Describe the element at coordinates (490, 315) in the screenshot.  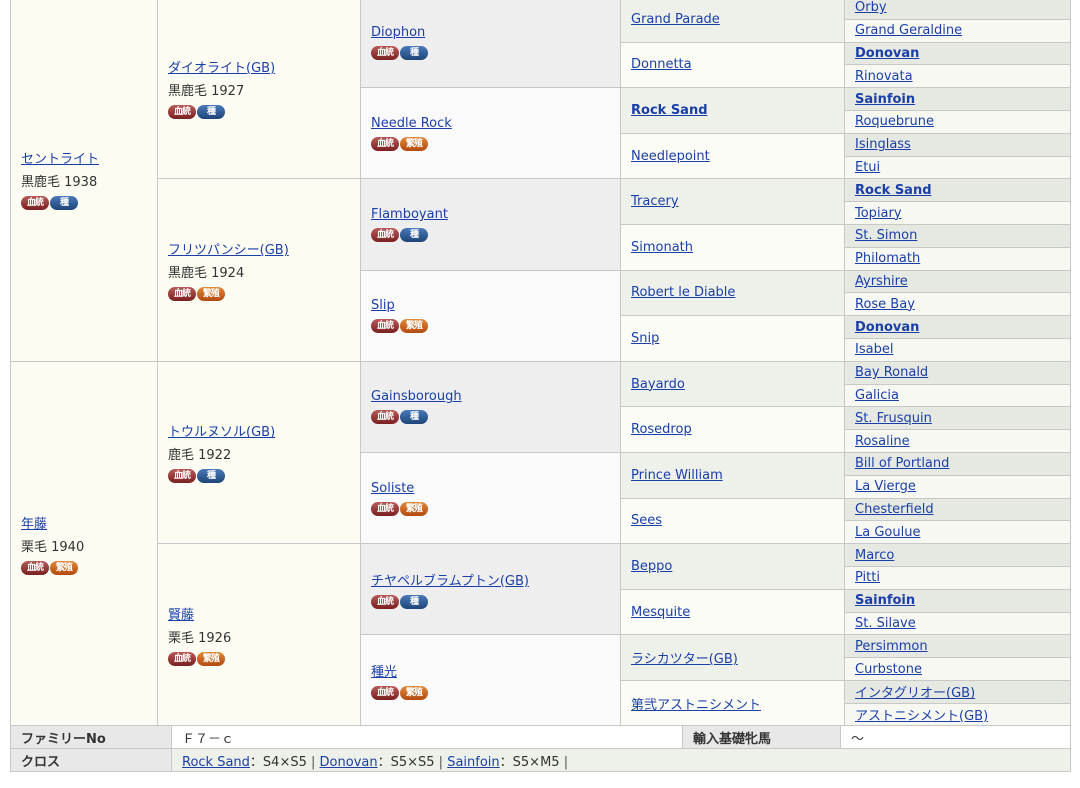
I see `gen3-horse-cell: Slip 血統 繁殖` at that location.